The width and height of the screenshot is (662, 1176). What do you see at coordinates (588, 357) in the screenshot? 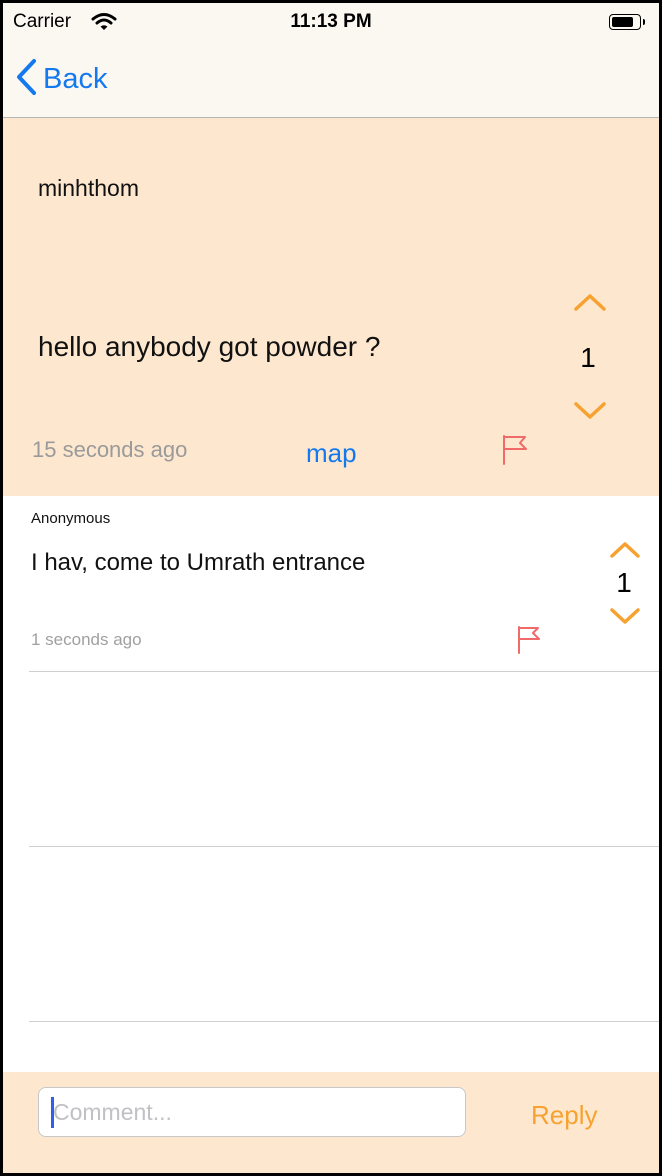
I see `post-vote-count: 1` at bounding box center [588, 357].